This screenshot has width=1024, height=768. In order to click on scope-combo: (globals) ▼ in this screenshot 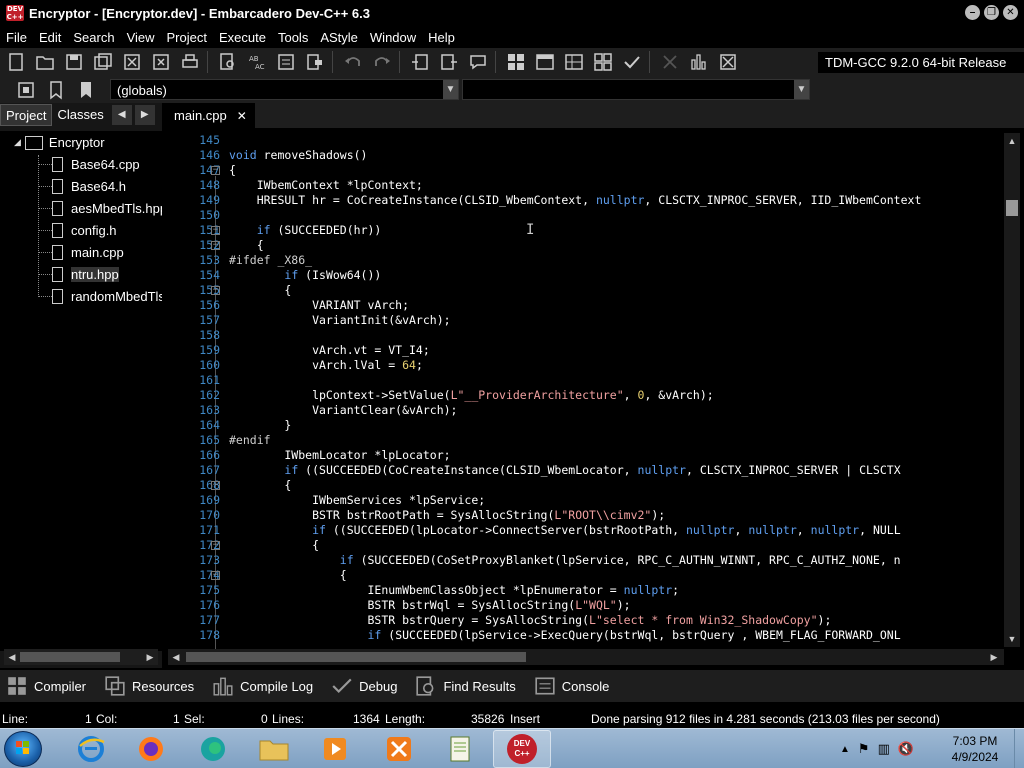, I will do `click(284, 89)`.